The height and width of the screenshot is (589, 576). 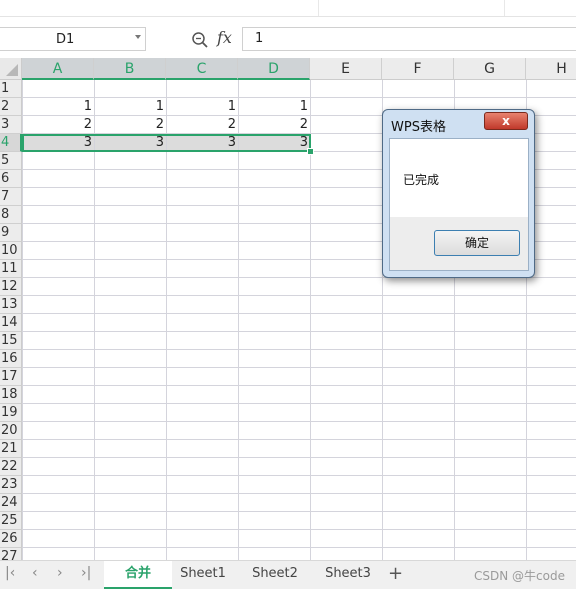 What do you see at coordinates (11, 305) in the screenshot?
I see `row-header-13: 13` at bounding box center [11, 305].